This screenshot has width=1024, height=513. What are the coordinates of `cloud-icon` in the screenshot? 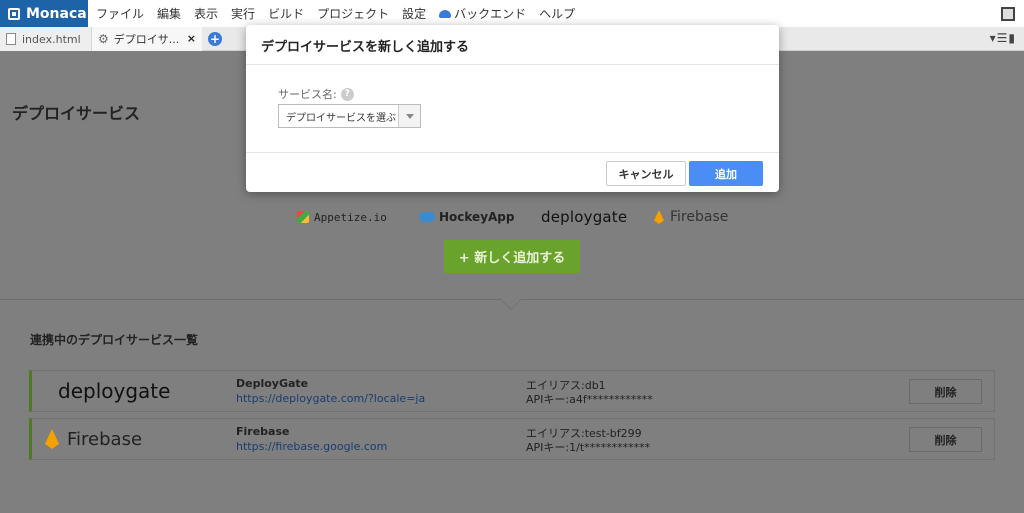 It's located at (445, 13).